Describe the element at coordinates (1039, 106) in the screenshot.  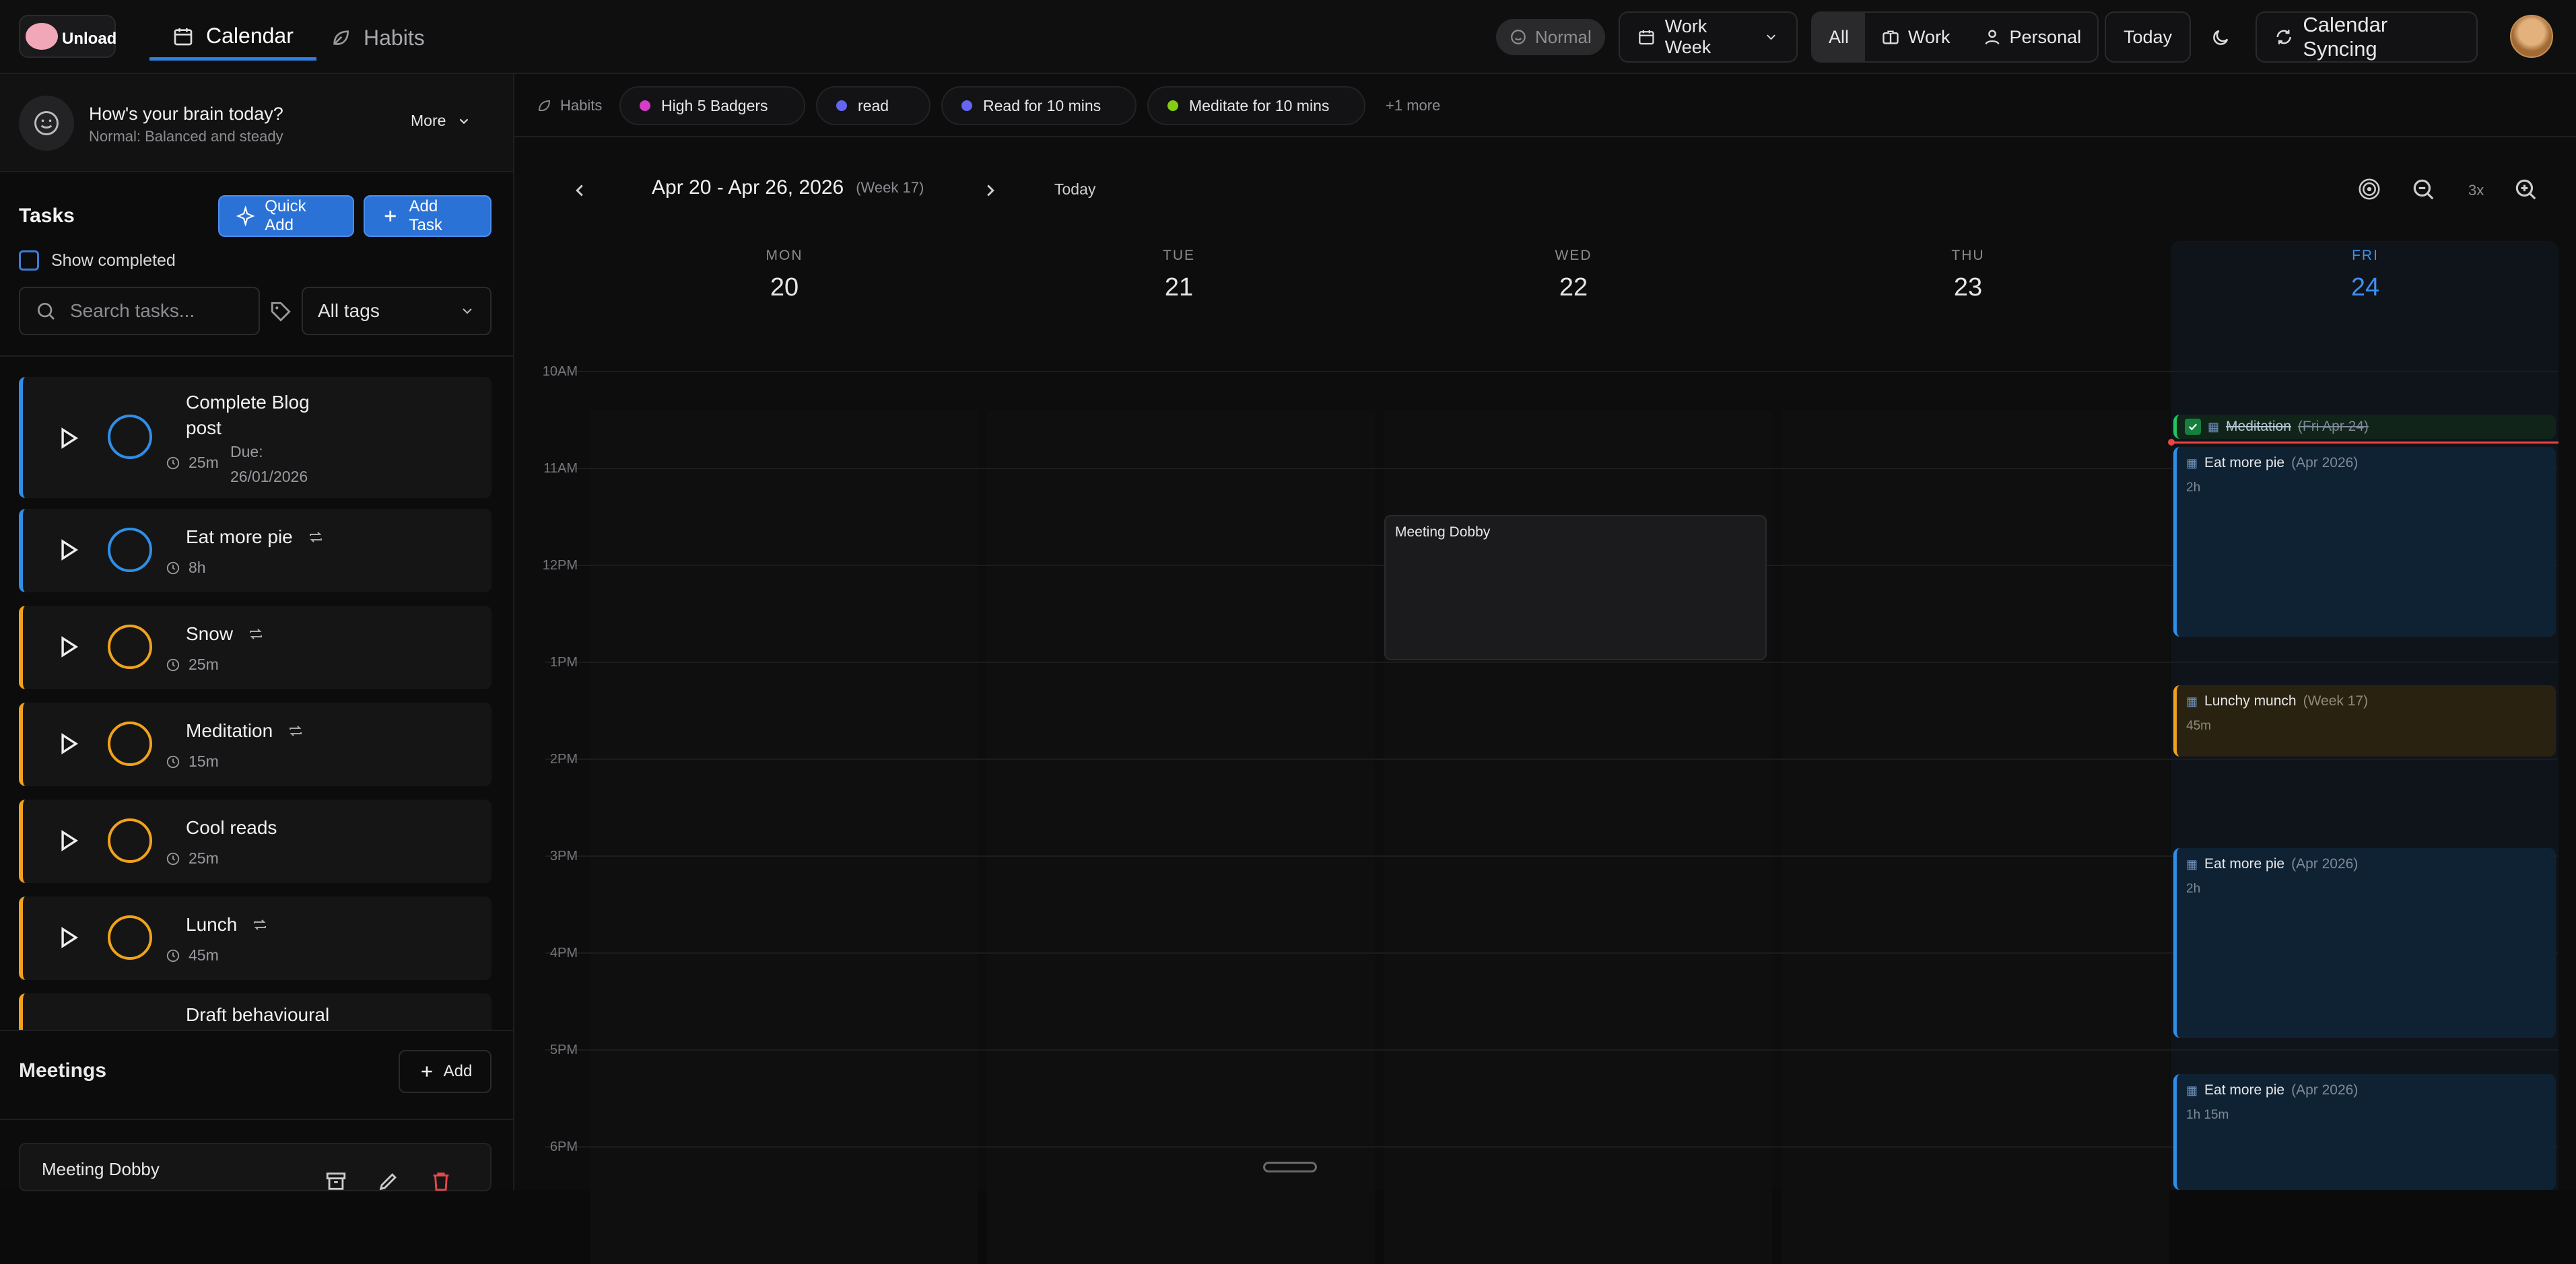
I see `habit-chip: Read for 10 mins` at that location.